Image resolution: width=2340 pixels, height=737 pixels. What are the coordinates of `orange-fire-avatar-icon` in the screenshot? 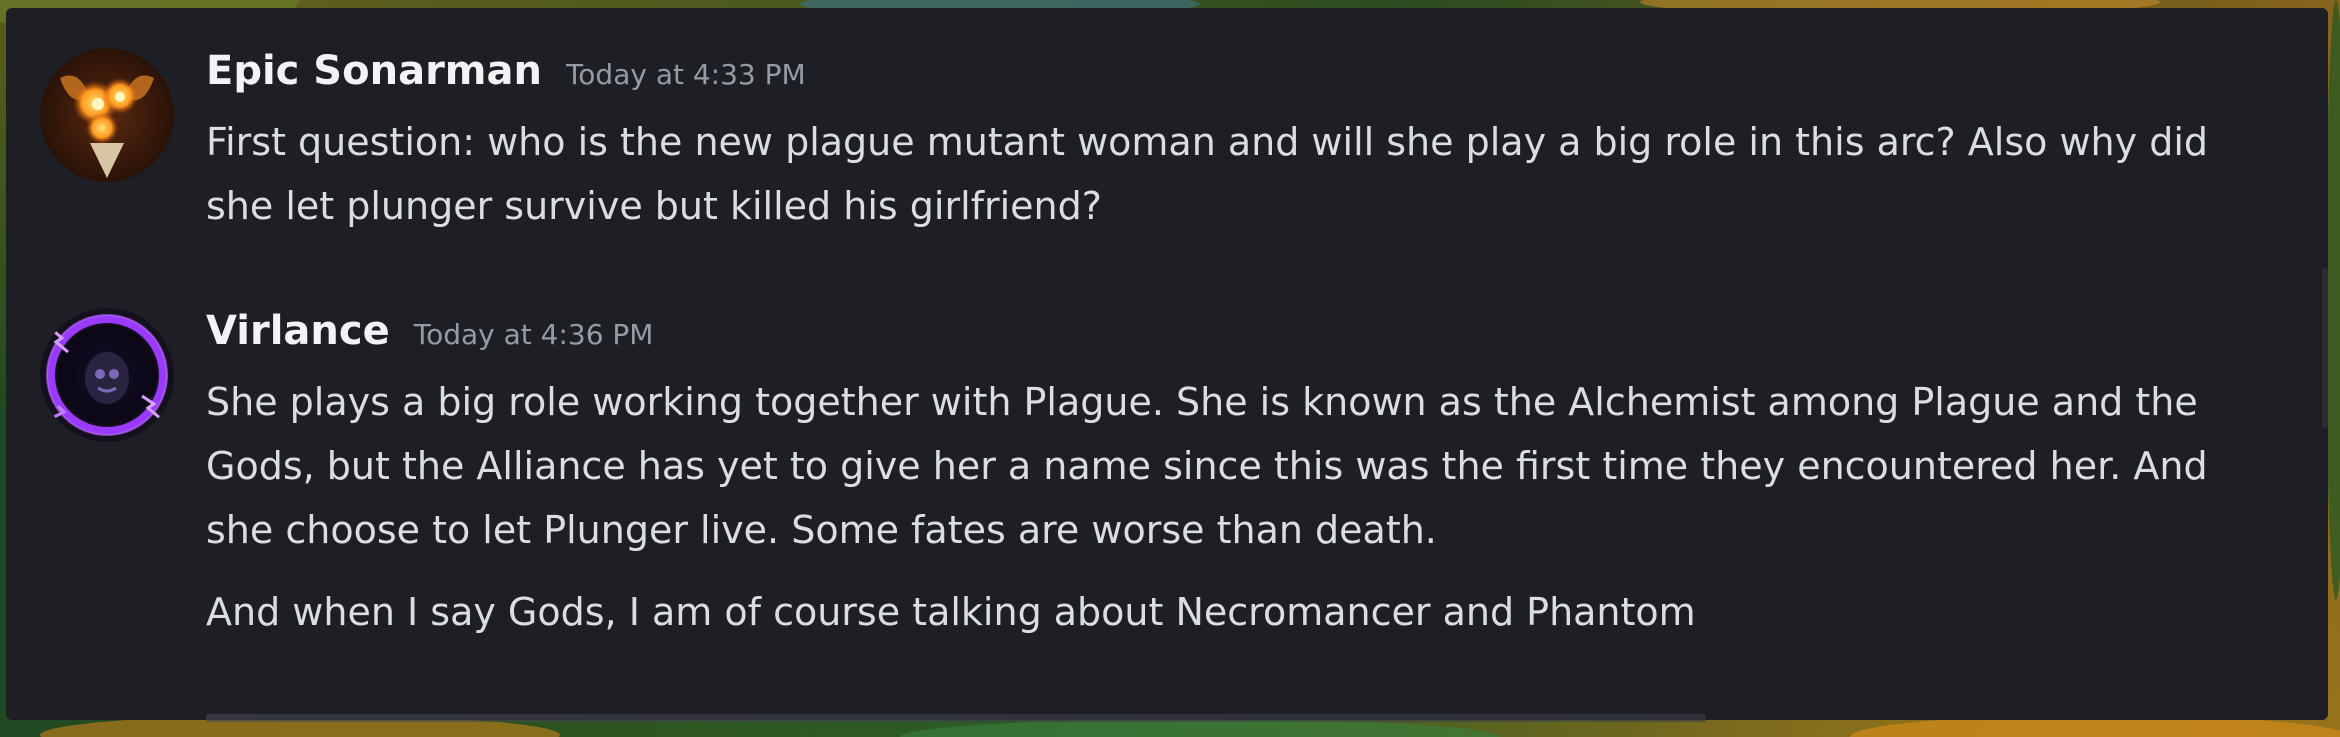 It's located at (107, 115).